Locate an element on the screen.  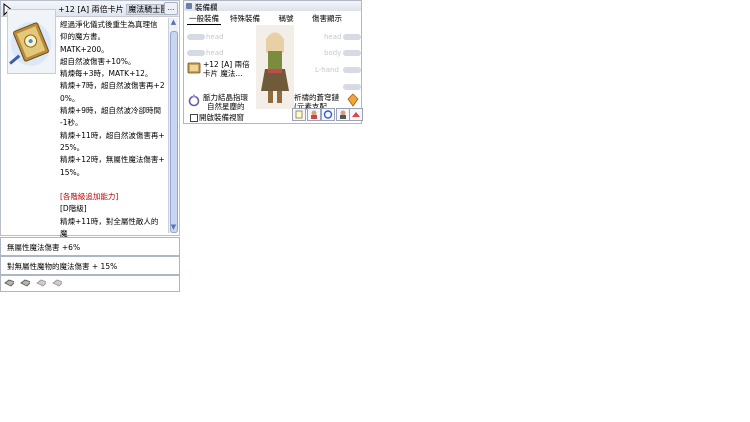
desc-line: 超自然波傷害+10%。 is located at coordinates (98, 61).